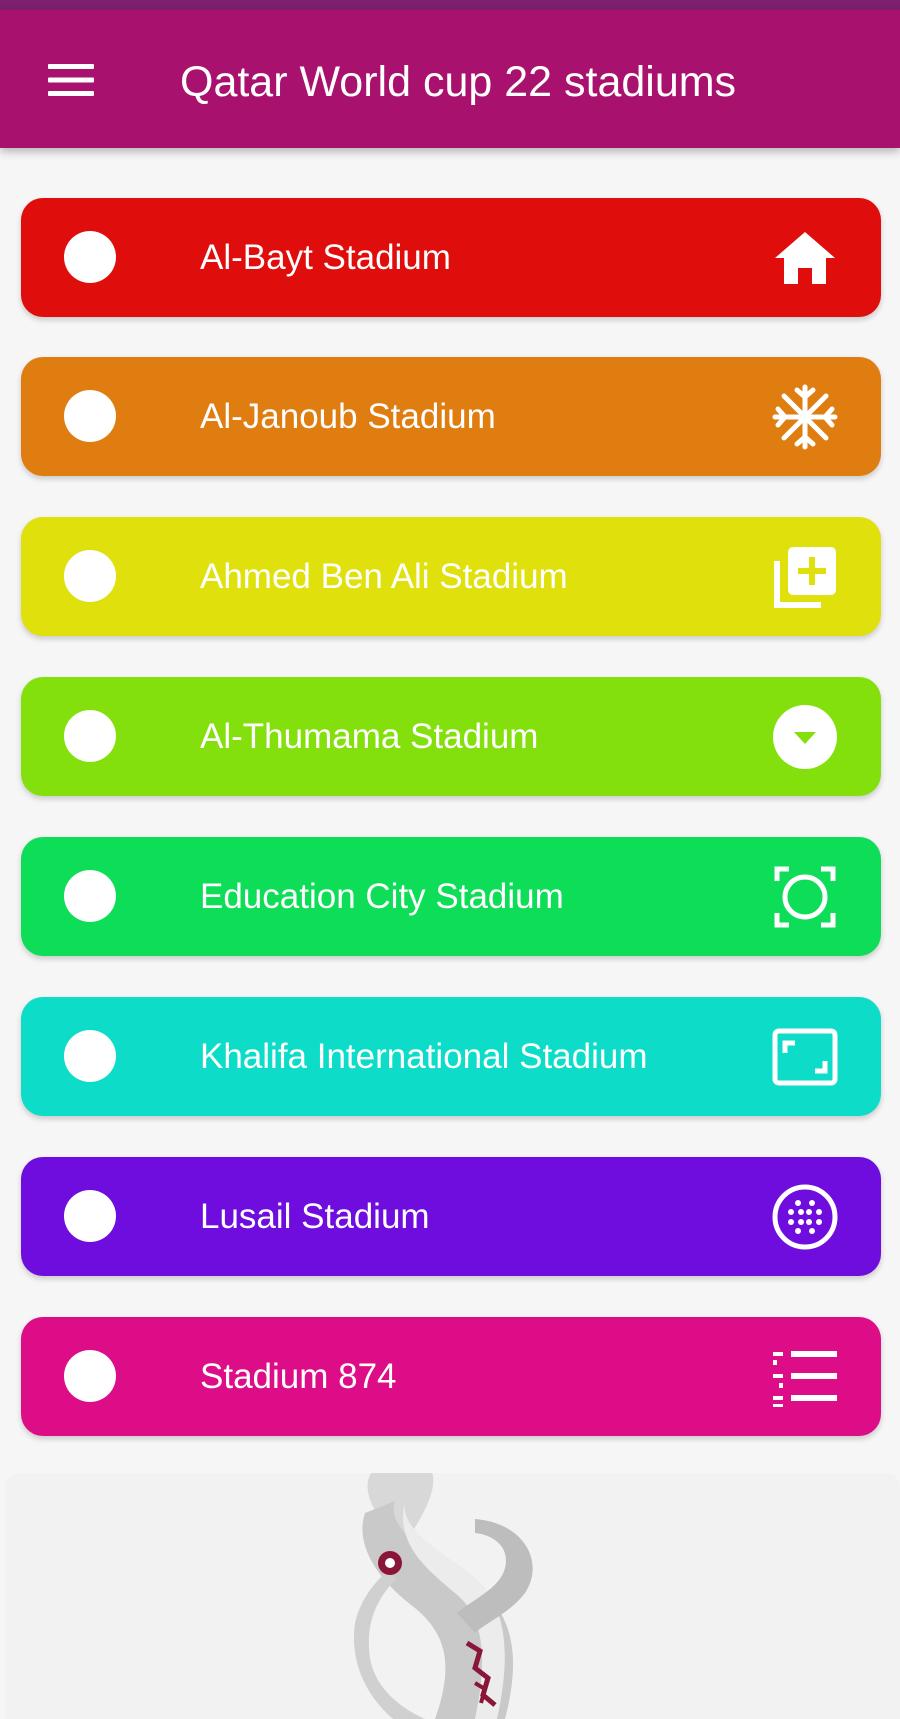 The image size is (900, 1719). I want to click on stadium-label: Stadium 874, so click(298, 1376).